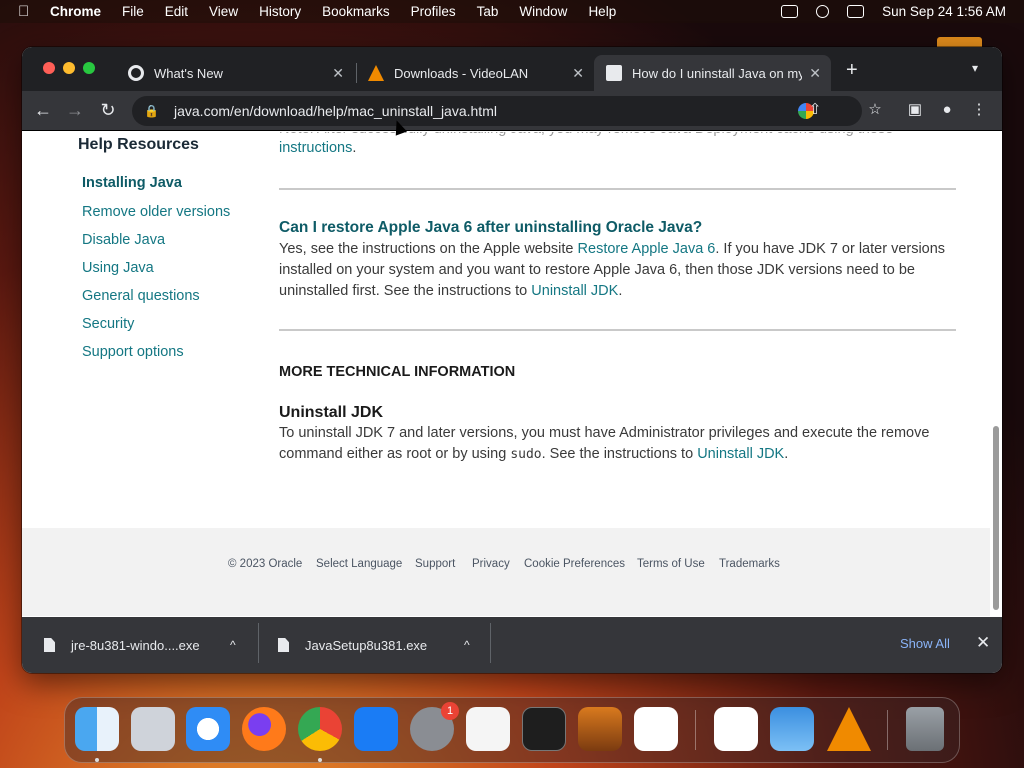  Describe the element at coordinates (488, 729) in the screenshot. I see `textedit-icon` at that location.